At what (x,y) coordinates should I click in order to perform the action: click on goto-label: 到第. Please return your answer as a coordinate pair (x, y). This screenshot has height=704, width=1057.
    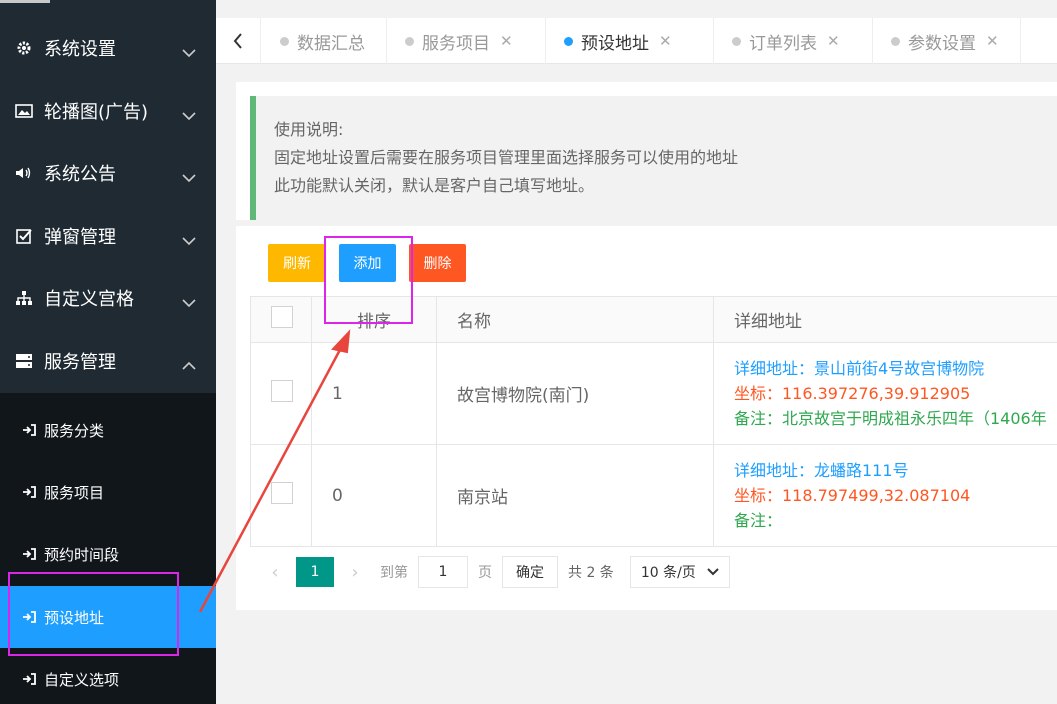
    Looking at the image, I should click on (394, 573).